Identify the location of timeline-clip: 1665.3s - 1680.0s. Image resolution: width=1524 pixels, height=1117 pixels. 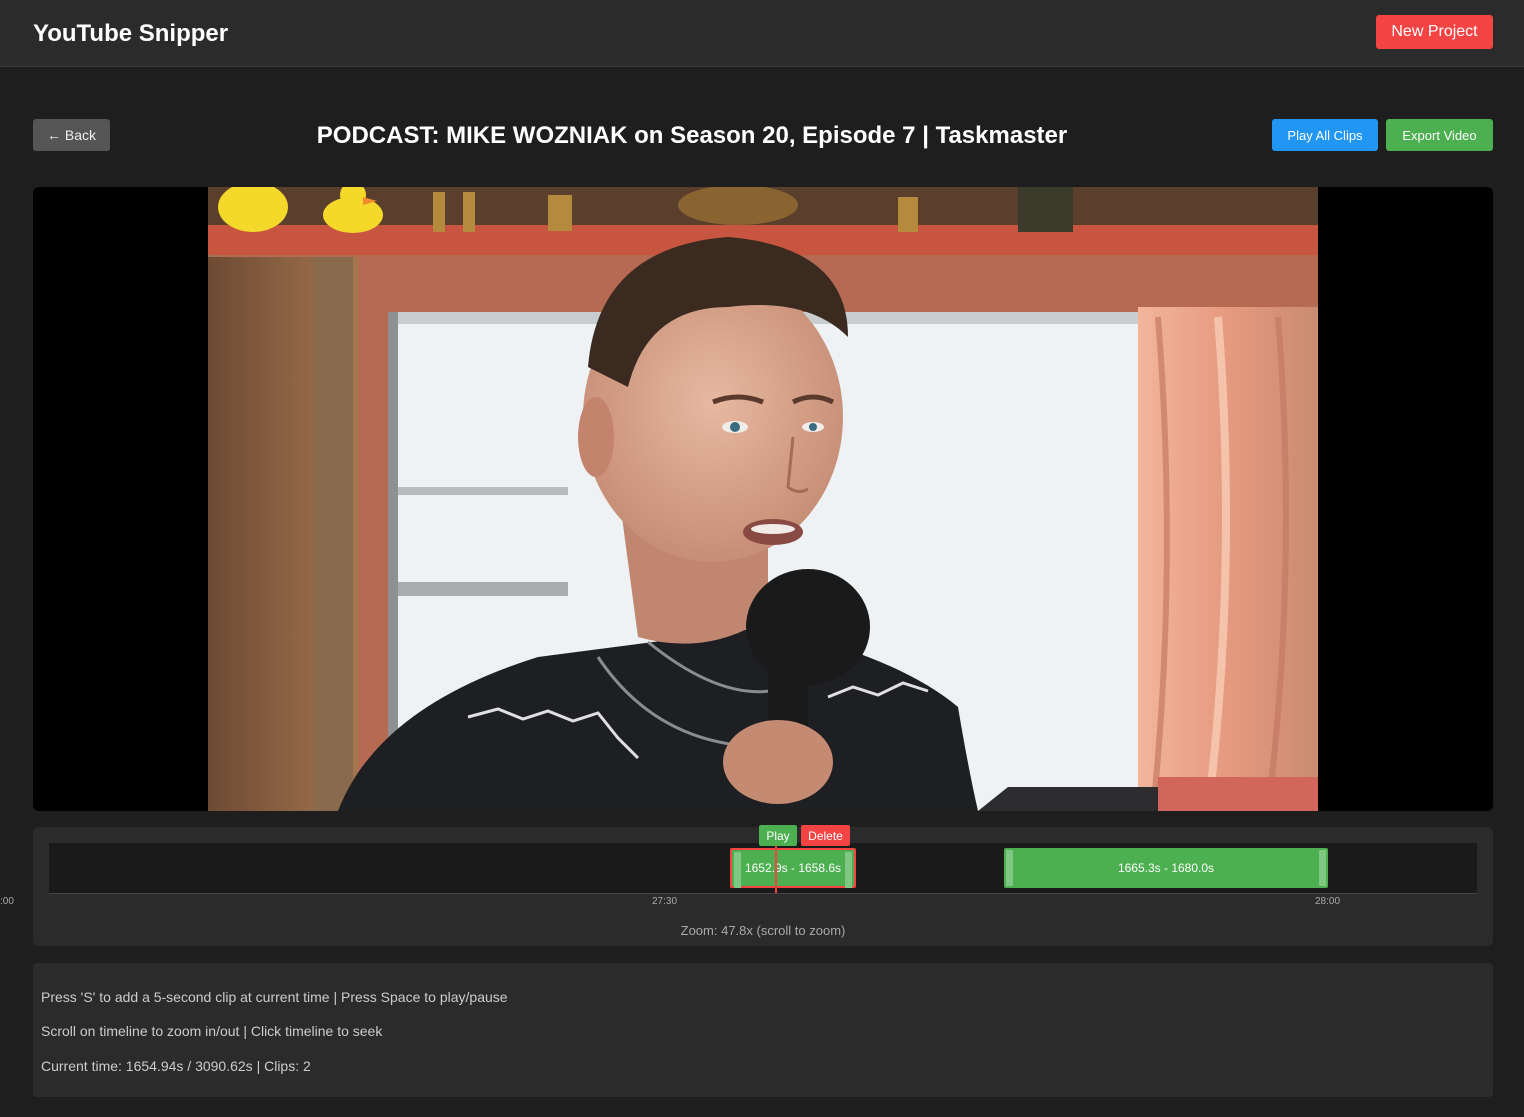
(1166, 868).